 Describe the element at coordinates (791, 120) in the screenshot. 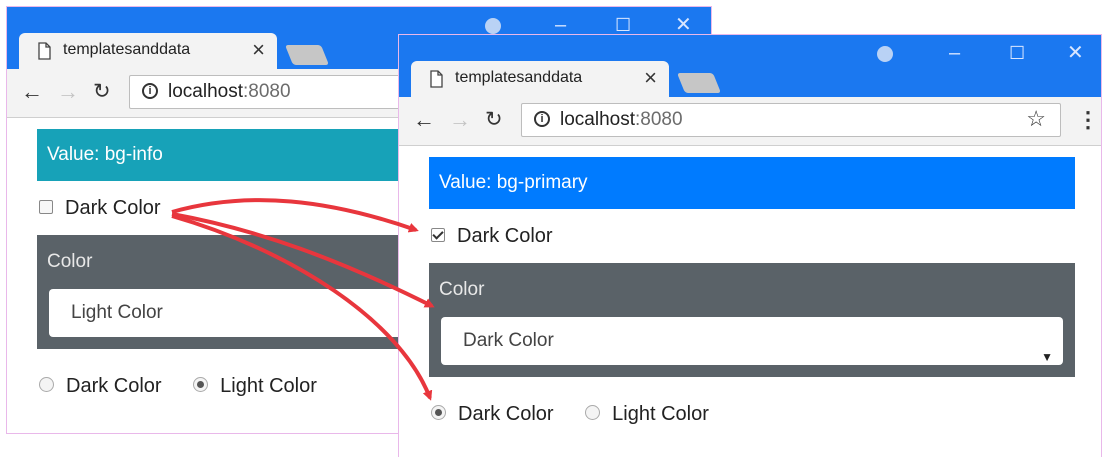

I see `address-bar: i localhost:8080 ☆` at that location.